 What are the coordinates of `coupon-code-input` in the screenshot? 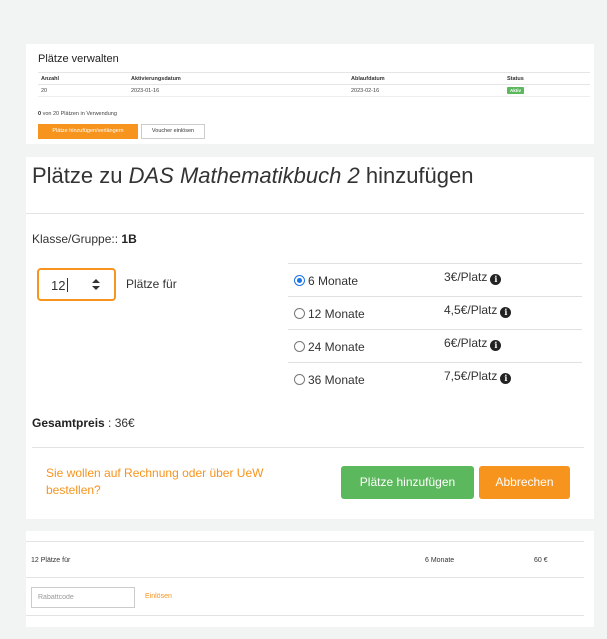 It's located at (83, 597).